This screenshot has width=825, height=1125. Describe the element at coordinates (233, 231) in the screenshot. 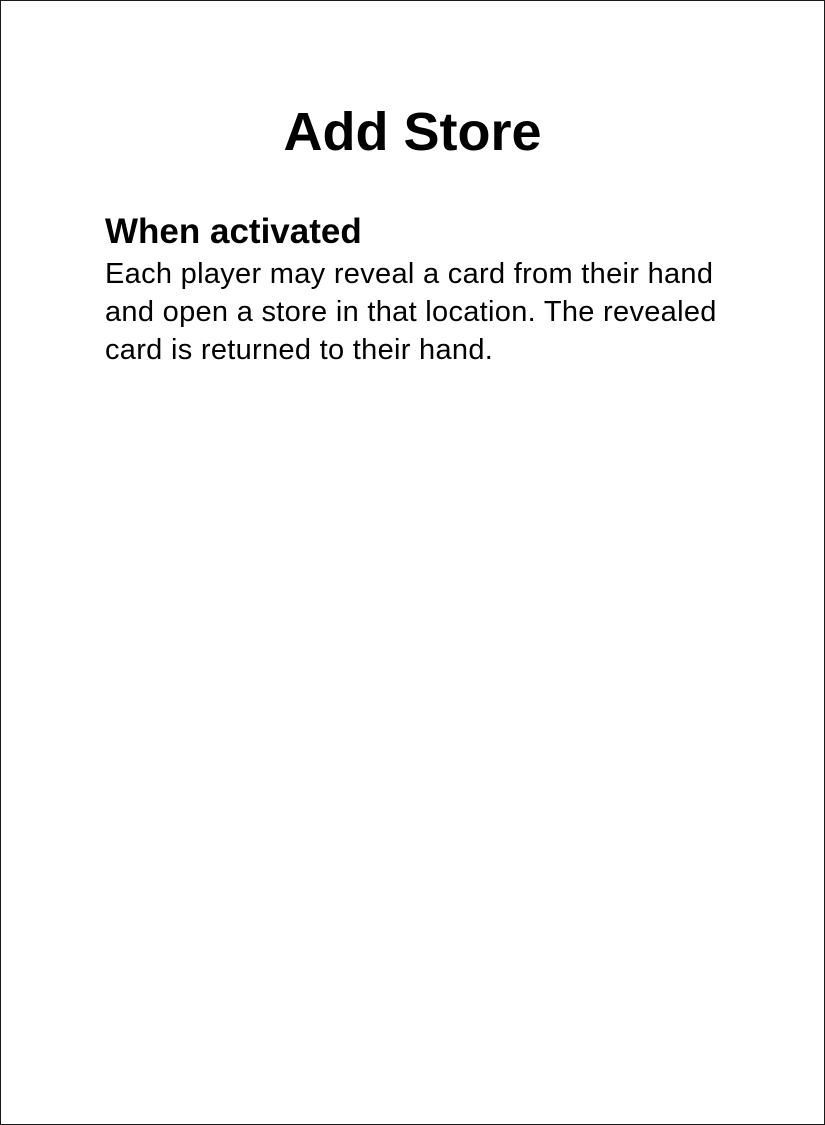

I see `section-heading: When activated` at that location.